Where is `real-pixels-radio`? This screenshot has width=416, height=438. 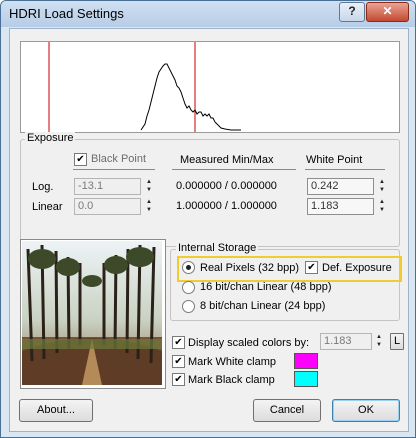
real-pixels-radio is located at coordinates (188, 267).